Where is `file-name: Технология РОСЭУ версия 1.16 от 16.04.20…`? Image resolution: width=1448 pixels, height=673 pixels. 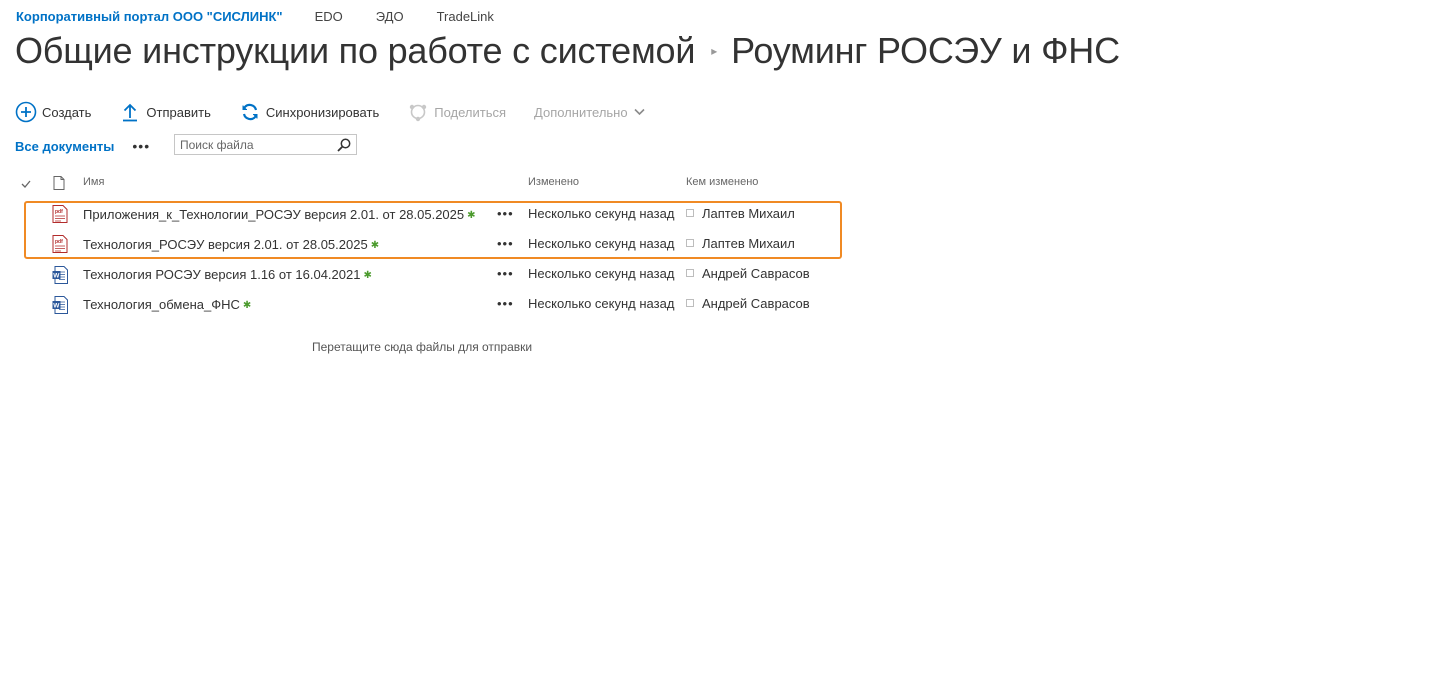 file-name: Технология РОСЭУ версия 1.16 от 16.04.20… is located at coordinates (222, 274).